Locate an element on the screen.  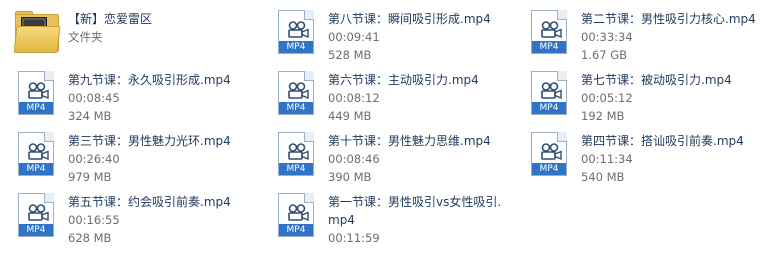
folder-type: 文件夹 is located at coordinates (85, 37).